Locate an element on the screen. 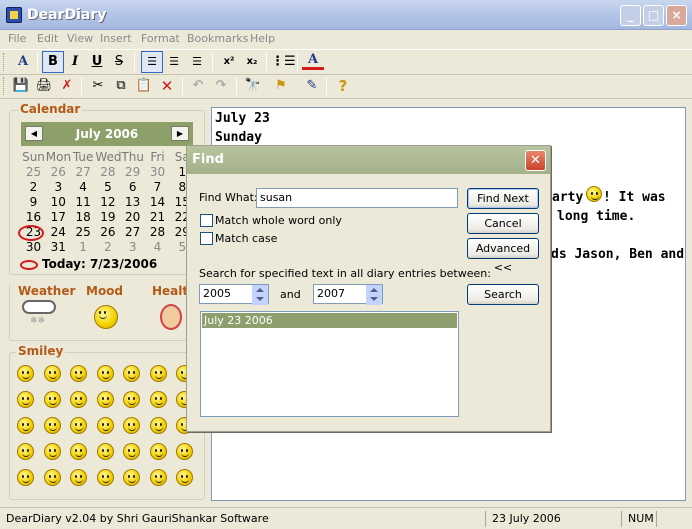 This screenshot has width=692, height=529. print-icon: 🖨 is located at coordinates (44, 86).